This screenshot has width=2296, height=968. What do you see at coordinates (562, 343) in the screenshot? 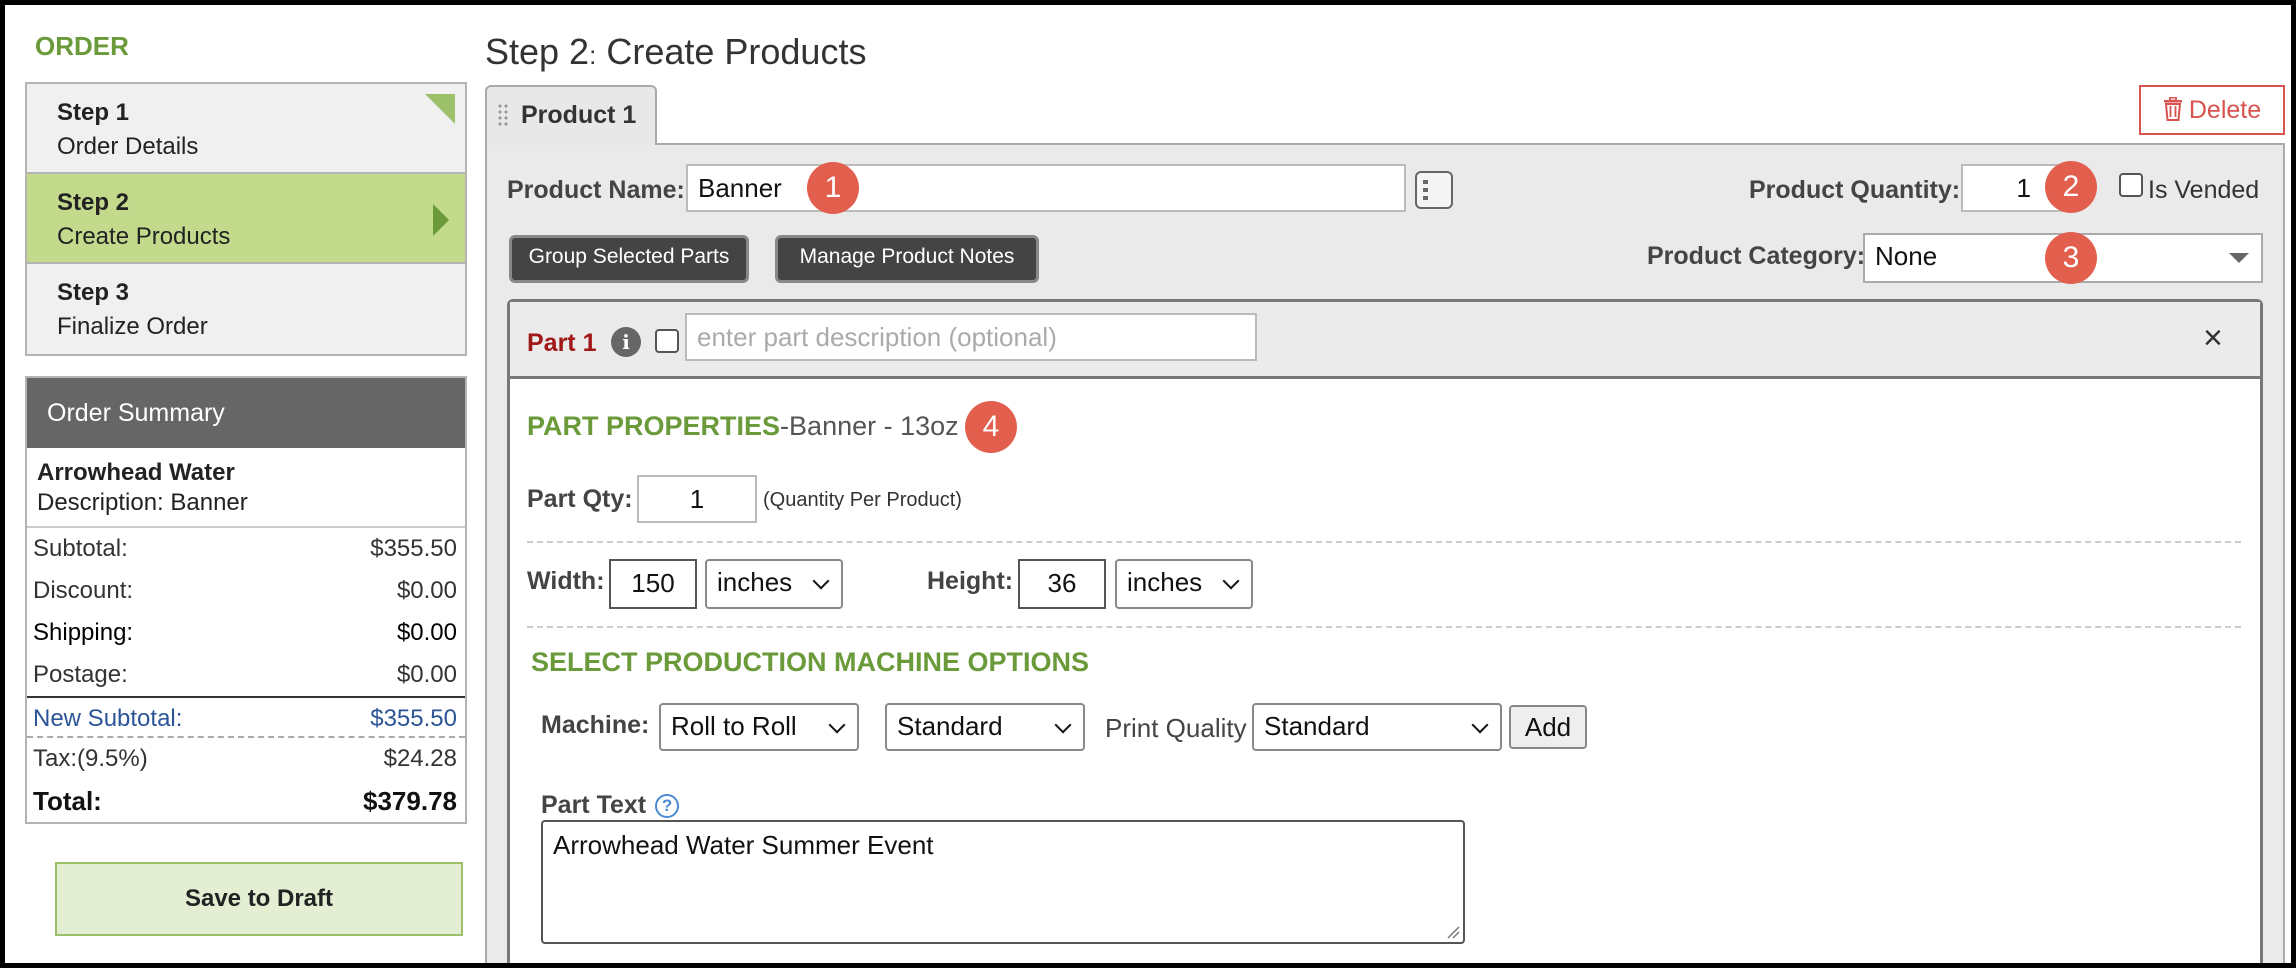
I see `part-title: Part 1` at bounding box center [562, 343].